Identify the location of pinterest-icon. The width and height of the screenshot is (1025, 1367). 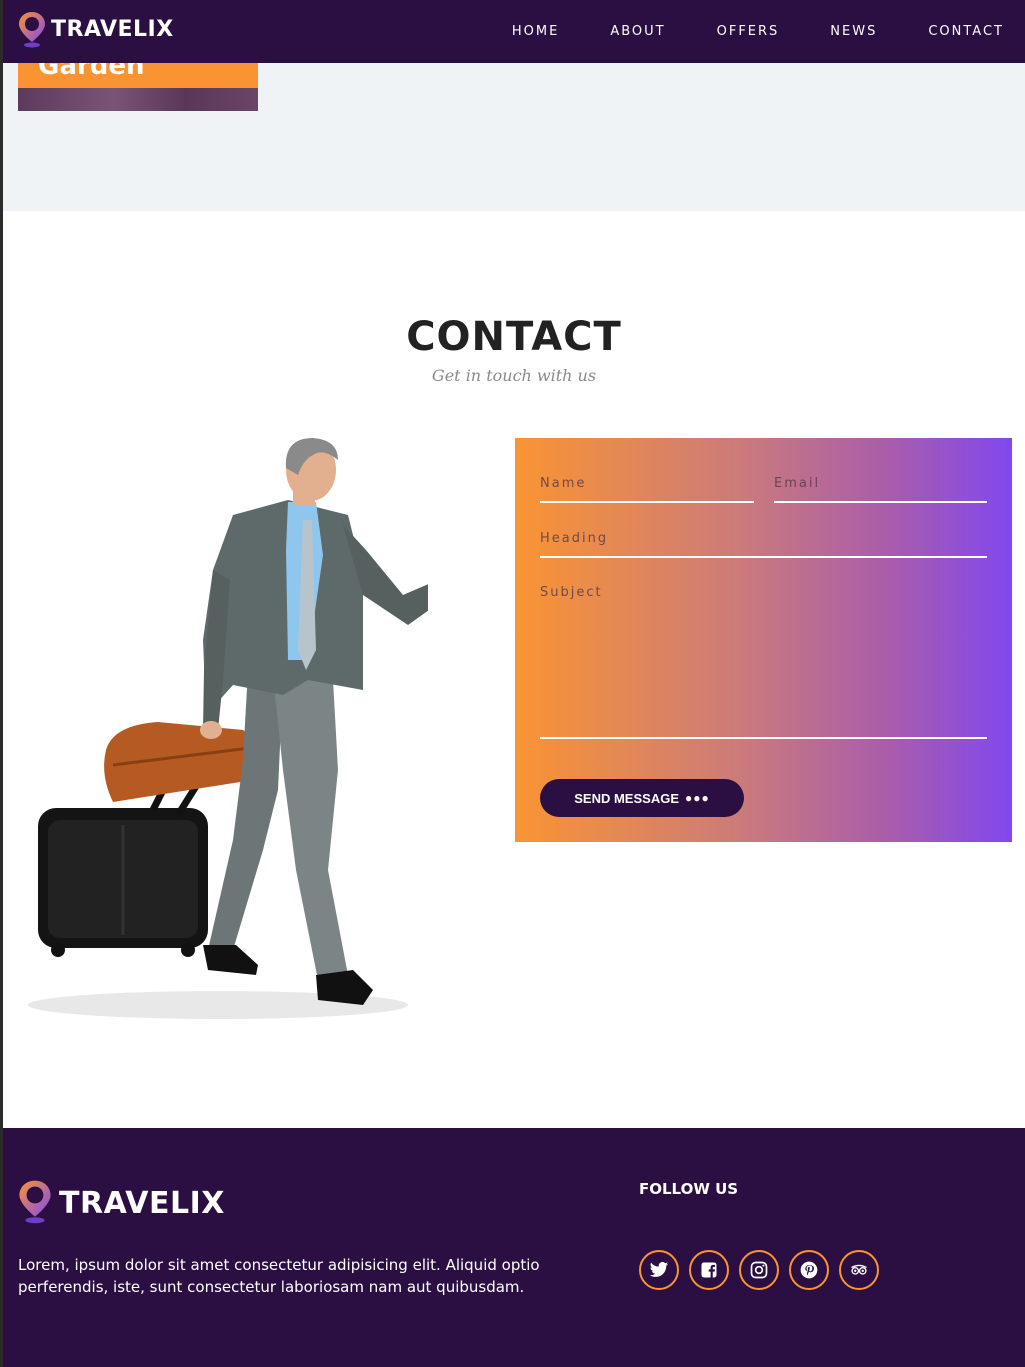
(809, 1270).